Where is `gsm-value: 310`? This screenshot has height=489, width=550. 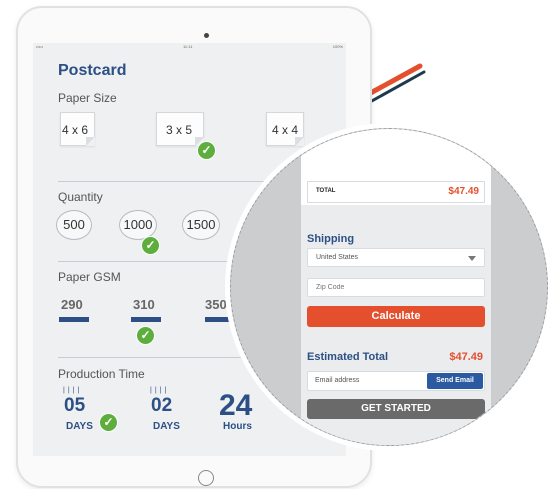
gsm-value: 310 is located at coordinates (144, 304).